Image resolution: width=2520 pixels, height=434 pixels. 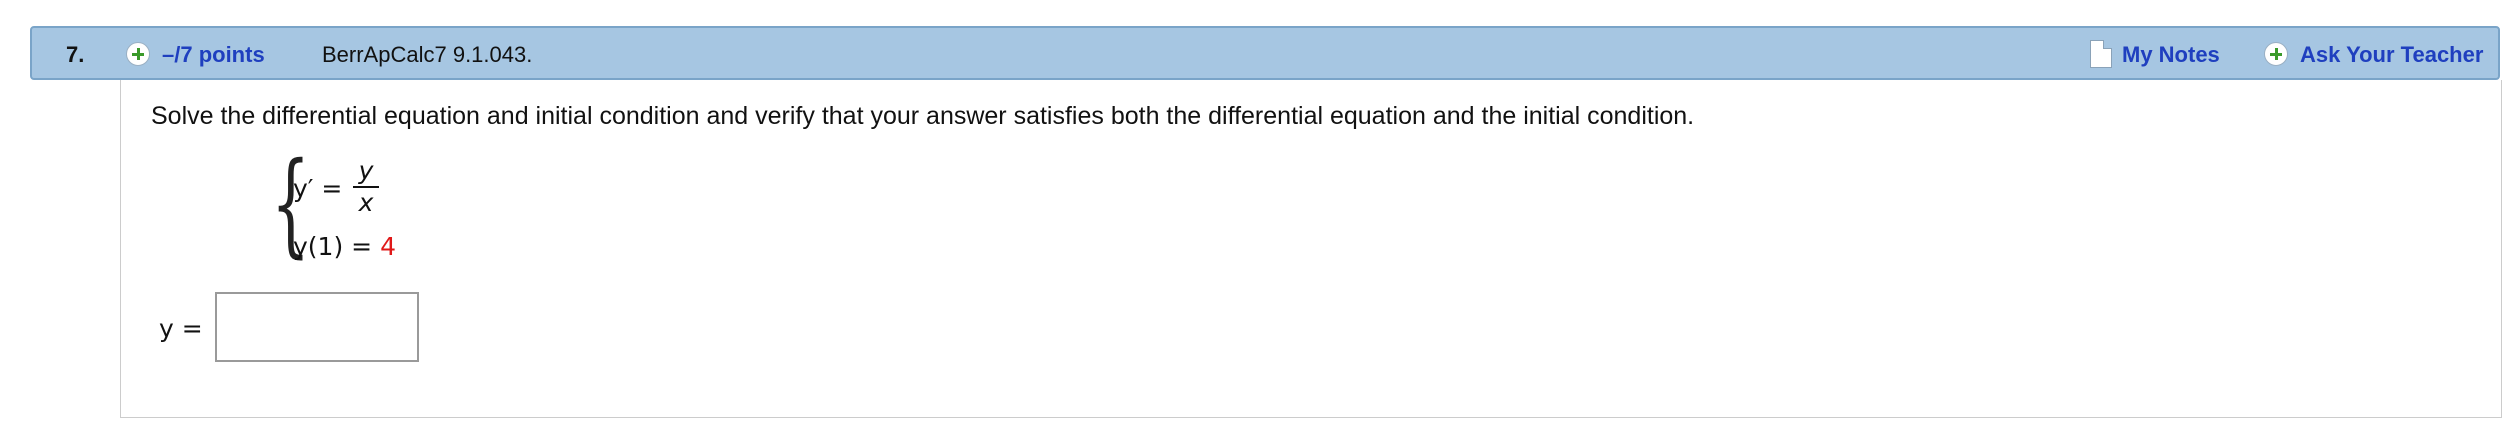 What do you see at coordinates (366, 202) in the screenshot?
I see `fraction-denominator: x` at bounding box center [366, 202].